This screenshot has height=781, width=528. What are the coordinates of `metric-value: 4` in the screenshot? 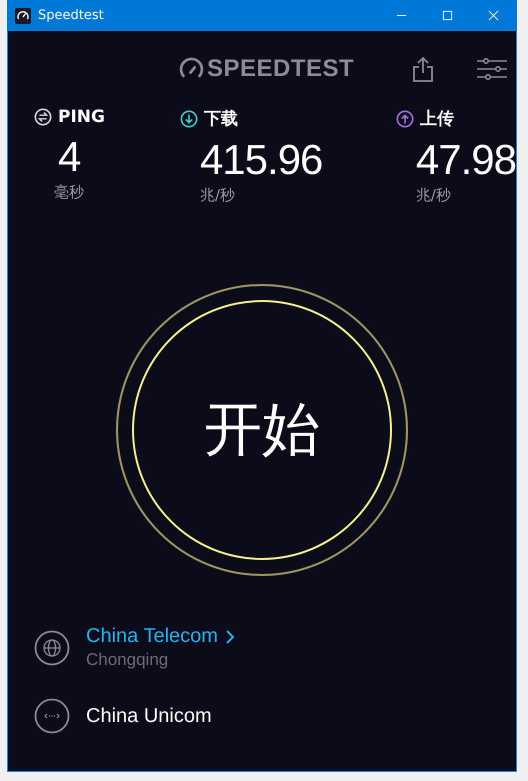 It's located at (69, 157).